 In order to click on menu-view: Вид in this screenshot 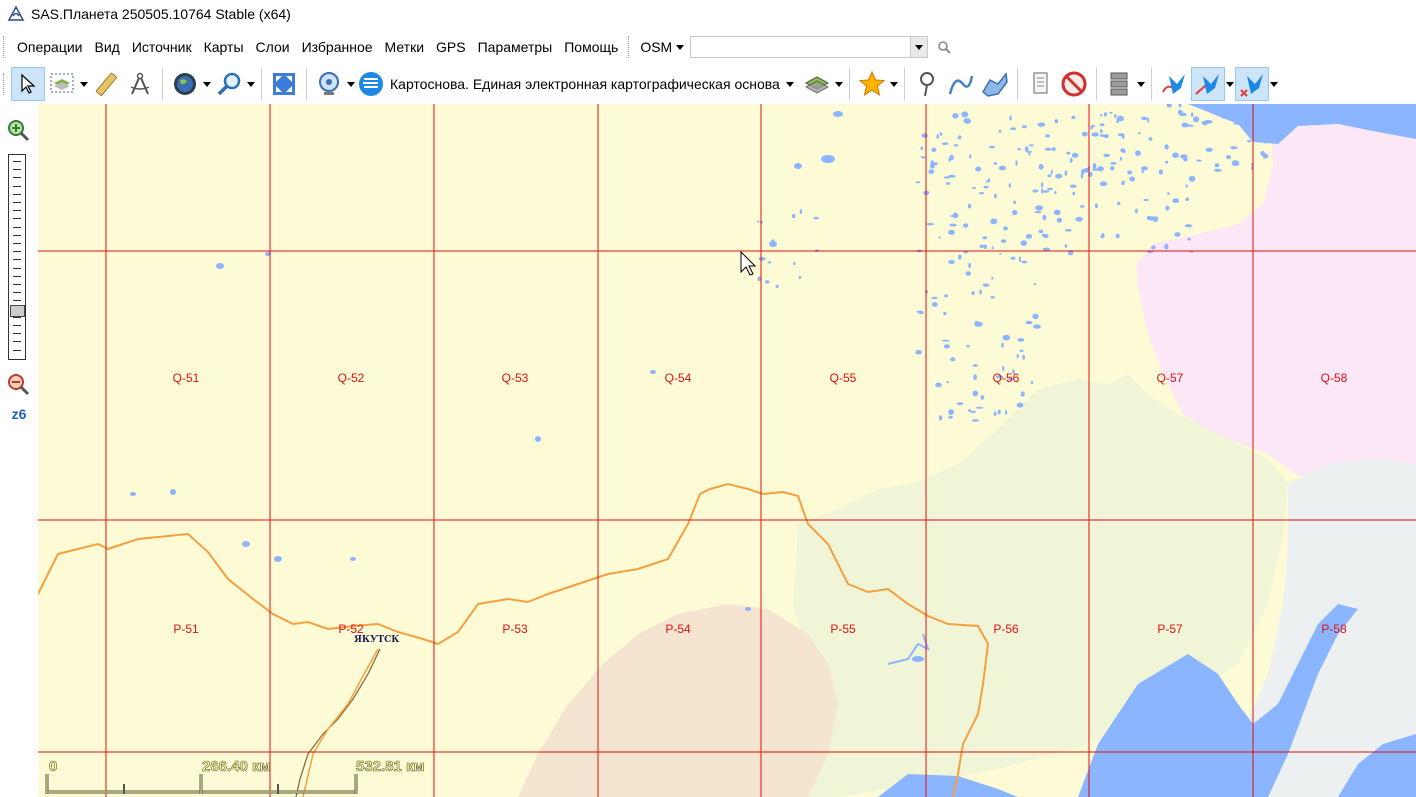, I will do `click(107, 47)`.